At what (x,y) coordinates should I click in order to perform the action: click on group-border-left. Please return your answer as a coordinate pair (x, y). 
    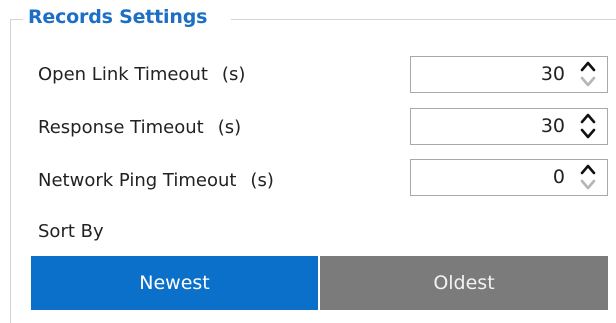
    Looking at the image, I should click on (10, 171).